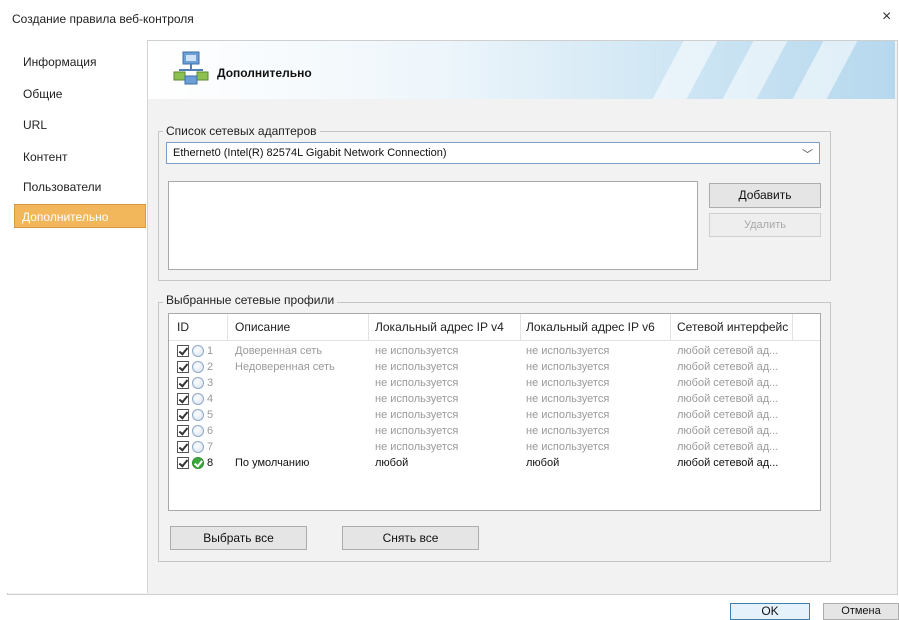 The height and width of the screenshot is (620, 899). I want to click on row-id: 8, so click(210, 463).